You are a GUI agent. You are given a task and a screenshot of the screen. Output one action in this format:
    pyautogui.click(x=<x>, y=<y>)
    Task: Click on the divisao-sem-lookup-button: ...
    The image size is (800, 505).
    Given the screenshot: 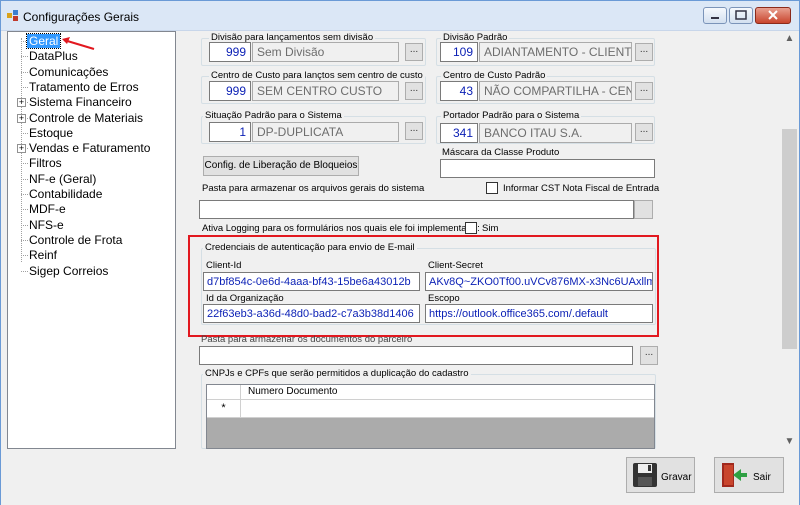 What is the action you would take?
    pyautogui.click(x=414, y=52)
    